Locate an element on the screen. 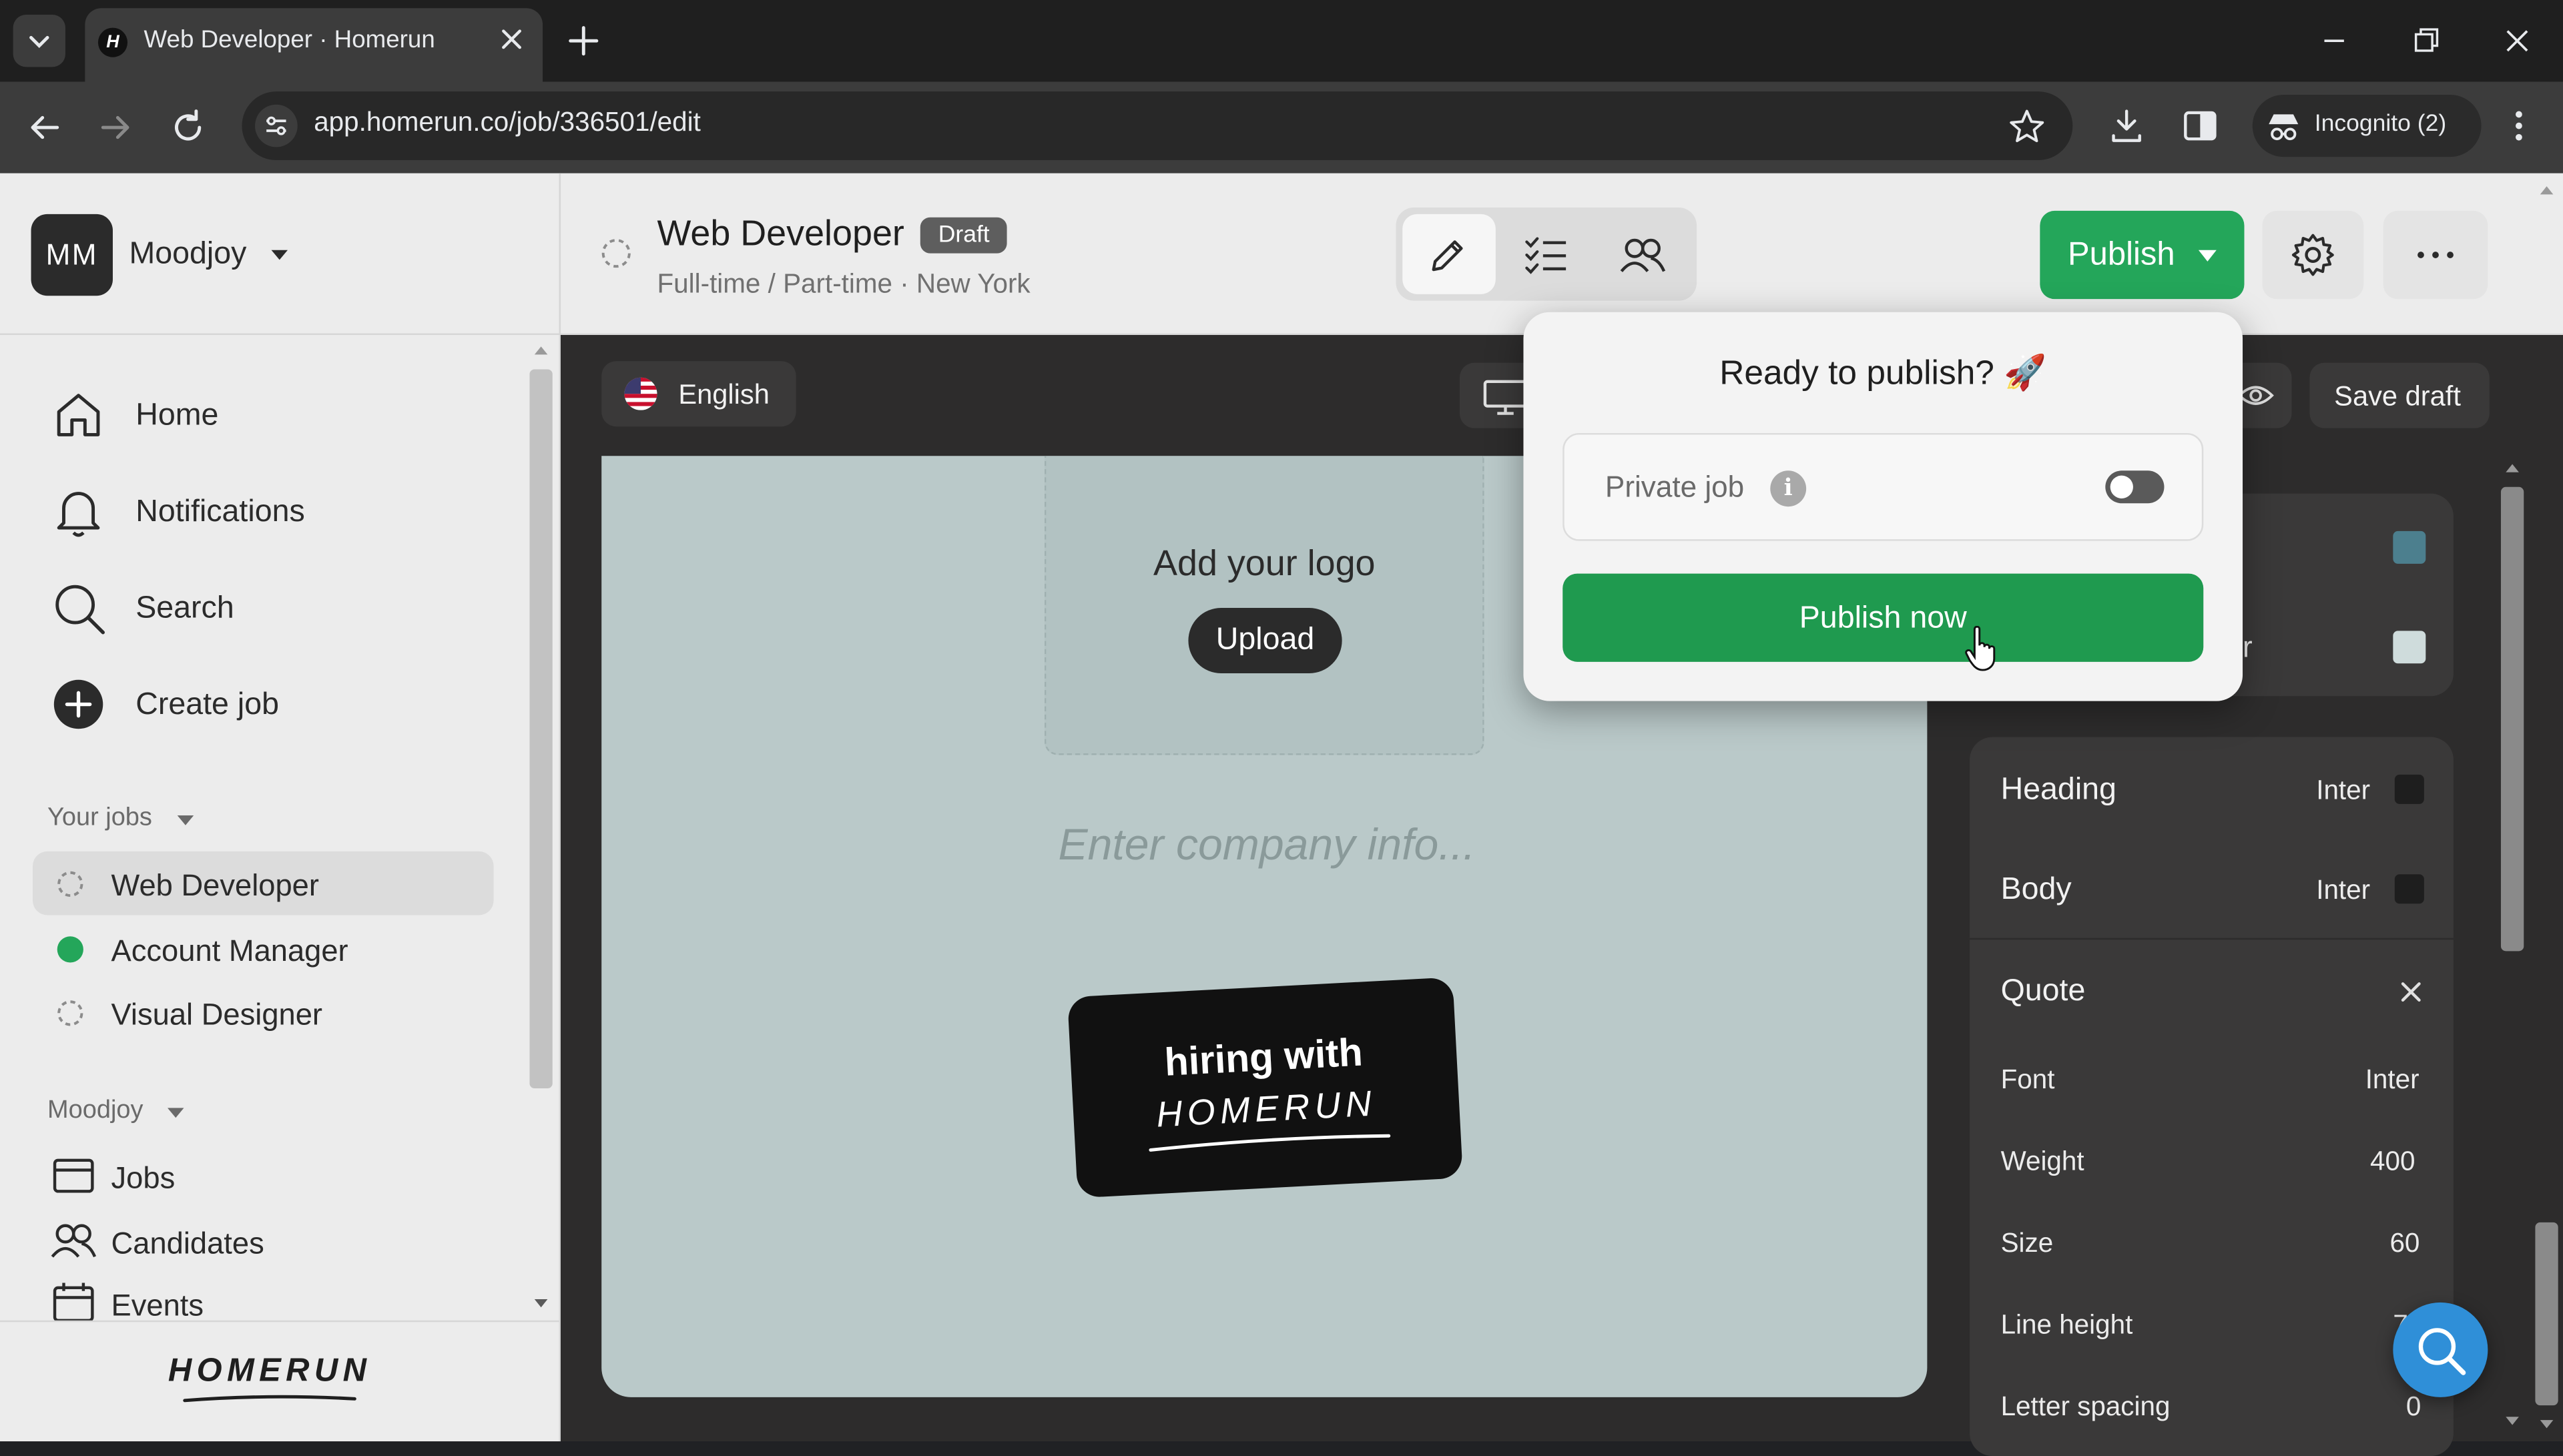 The height and width of the screenshot is (1456, 2563). forward-button is located at coordinates (115, 127).